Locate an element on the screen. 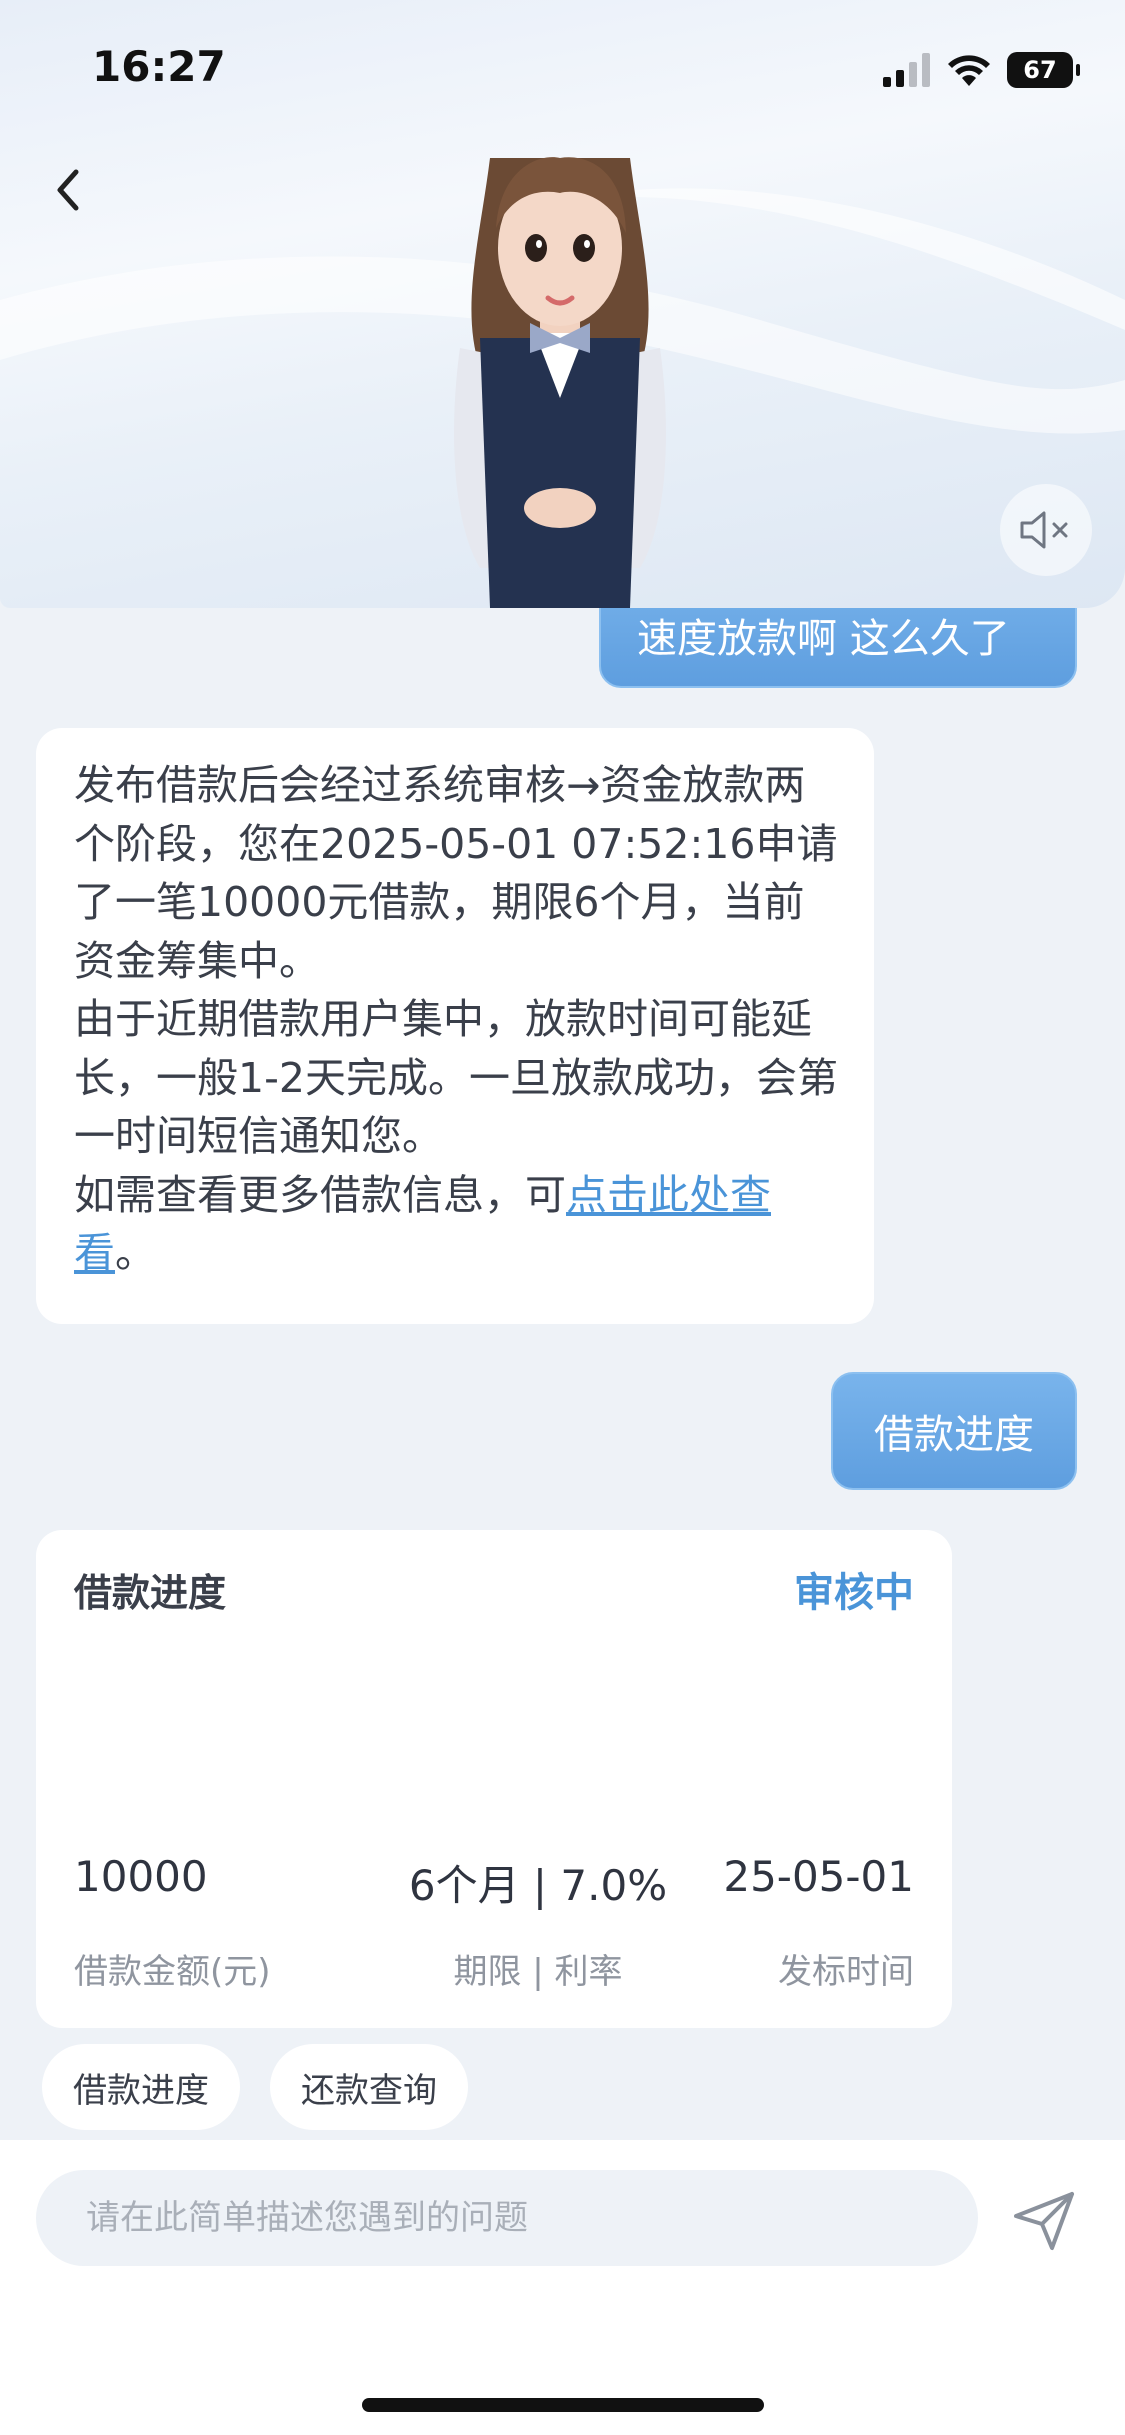 This screenshot has width=1125, height=2435. status-icons: 67 is located at coordinates (981, 70).